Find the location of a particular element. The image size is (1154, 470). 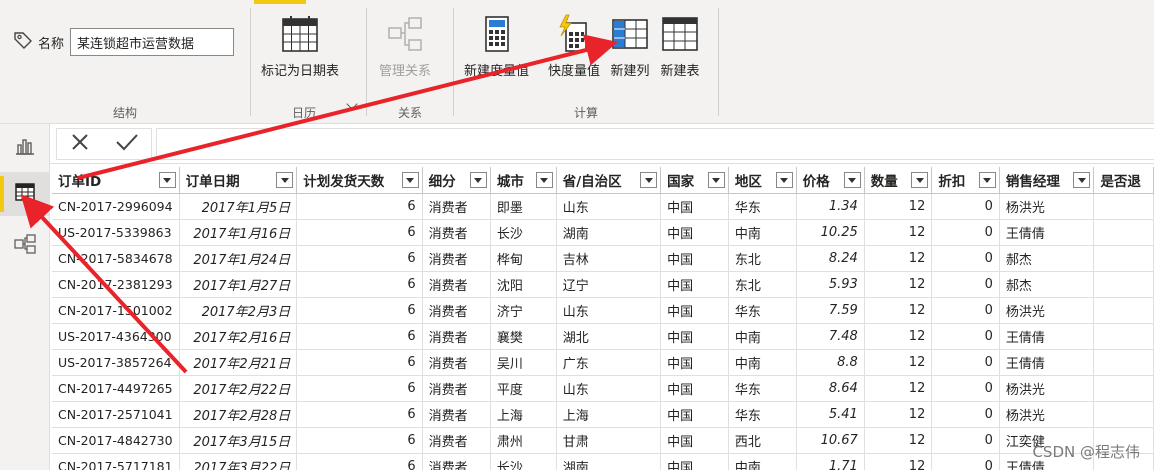

table-cell: 沈阳 is located at coordinates (523, 284).